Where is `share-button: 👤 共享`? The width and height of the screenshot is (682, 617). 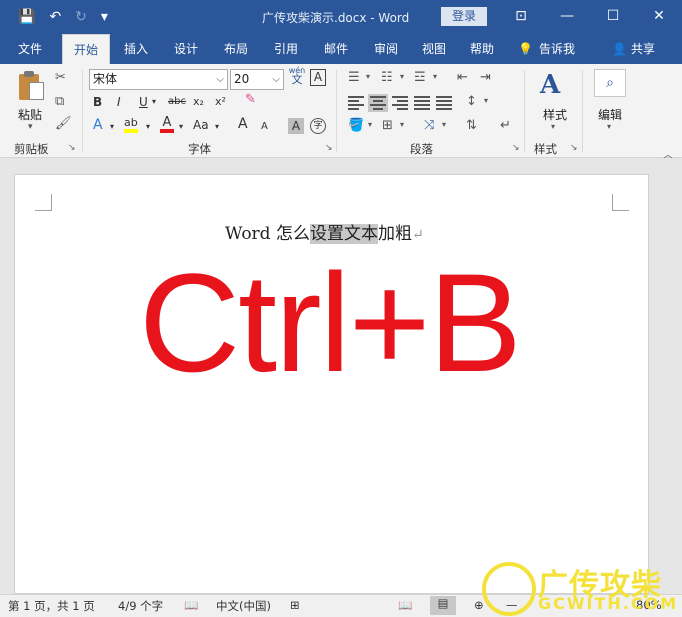
share-button: 👤 共享 is located at coordinates (633, 49).